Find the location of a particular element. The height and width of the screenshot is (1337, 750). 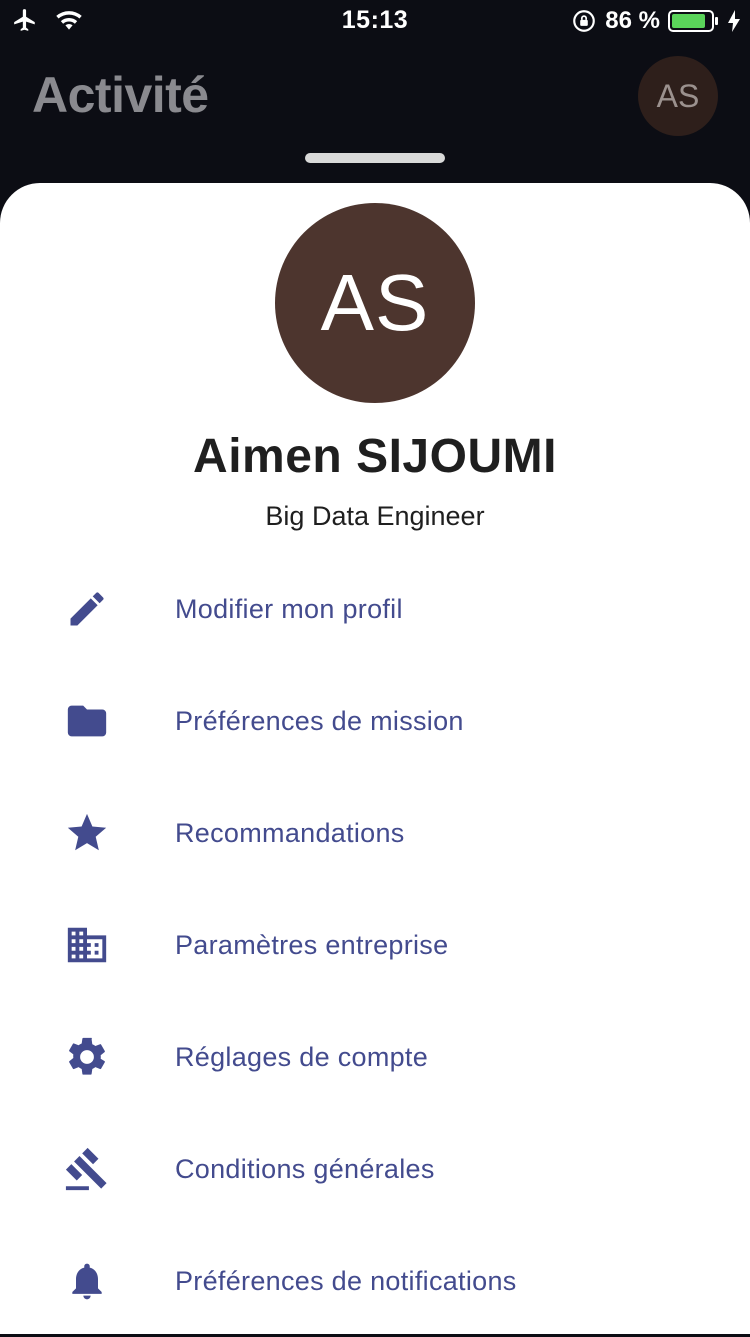

menu-item-label: Recommandations is located at coordinates (290, 832).